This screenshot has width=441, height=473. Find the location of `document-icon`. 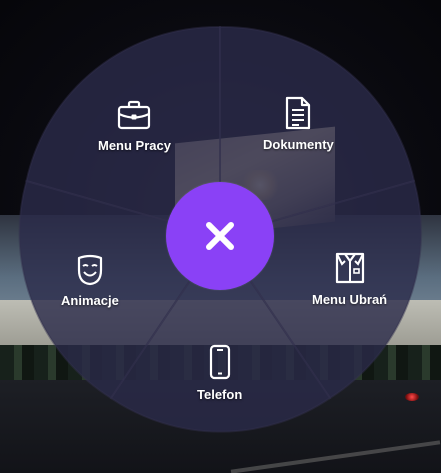

document-icon is located at coordinates (298, 113).